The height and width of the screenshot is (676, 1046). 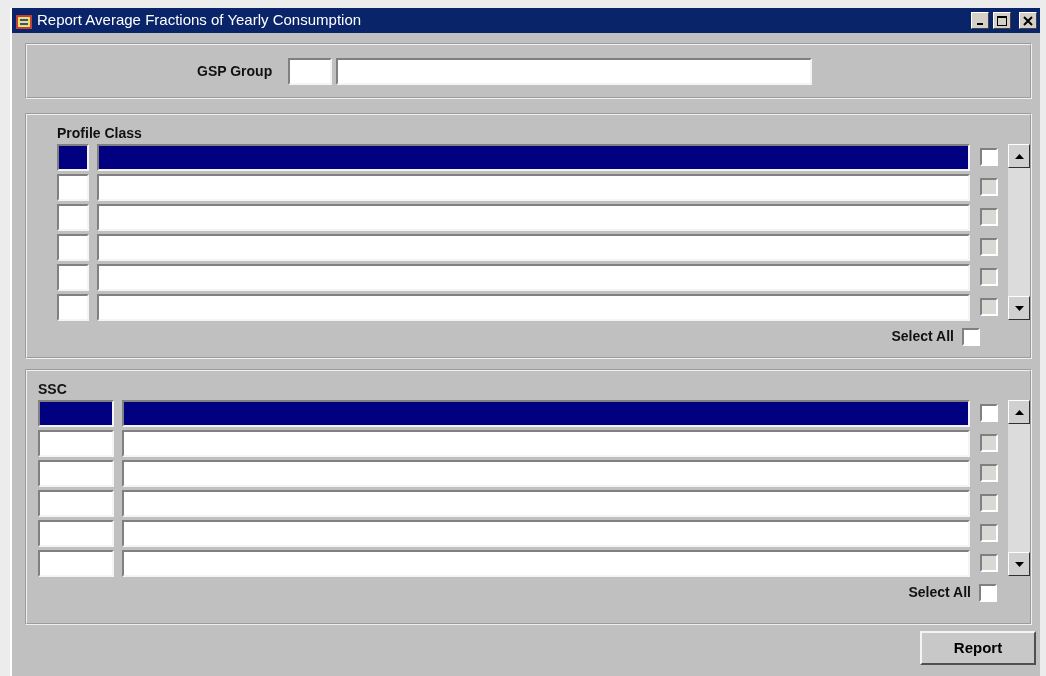 What do you see at coordinates (200, 20) in the screenshot?
I see `window-title: Report Average Fractions of Yearly Consumption` at bounding box center [200, 20].